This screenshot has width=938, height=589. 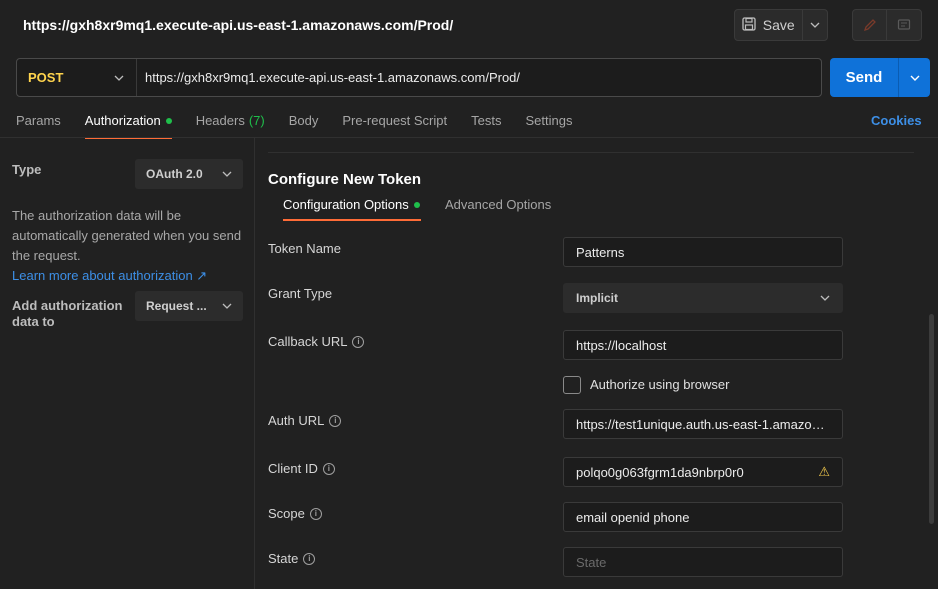 I want to click on tab-params: Params, so click(x=38, y=125).